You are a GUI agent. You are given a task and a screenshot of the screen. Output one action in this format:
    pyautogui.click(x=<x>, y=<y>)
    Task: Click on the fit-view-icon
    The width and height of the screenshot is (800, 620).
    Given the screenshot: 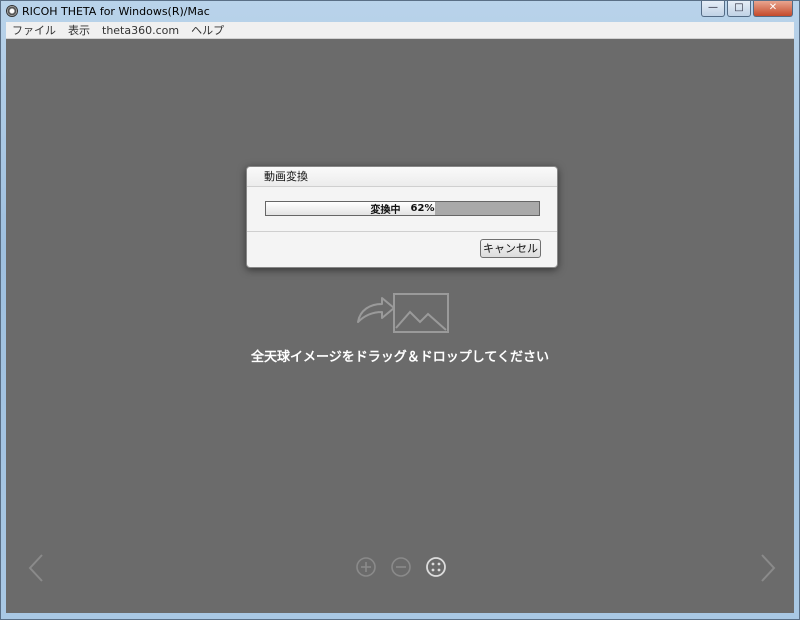 What is the action you would take?
    pyautogui.click(x=436, y=567)
    